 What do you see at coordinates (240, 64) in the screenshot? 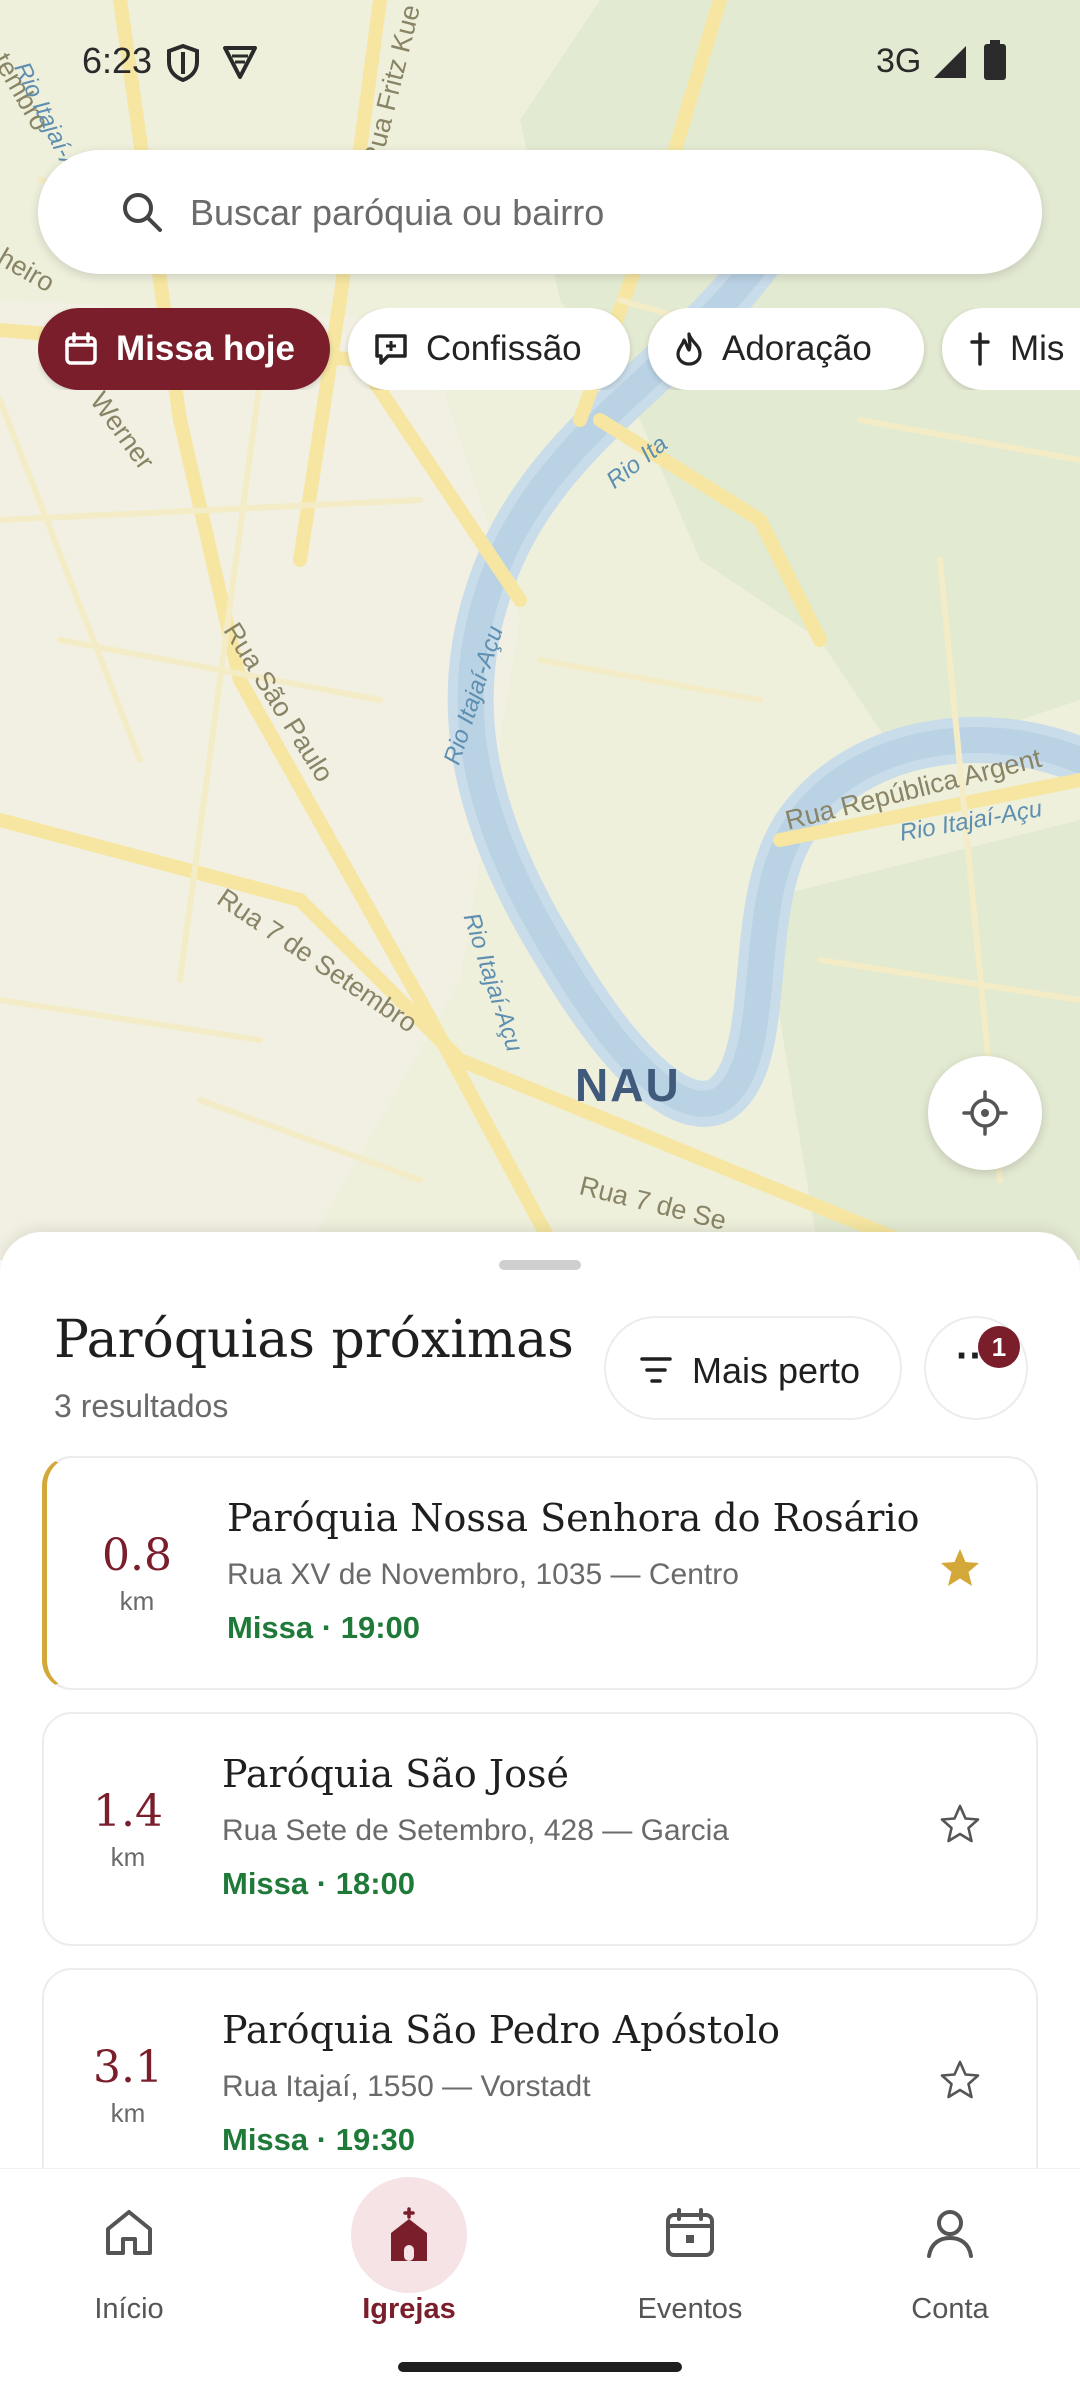
I see `vpn-icon` at bounding box center [240, 64].